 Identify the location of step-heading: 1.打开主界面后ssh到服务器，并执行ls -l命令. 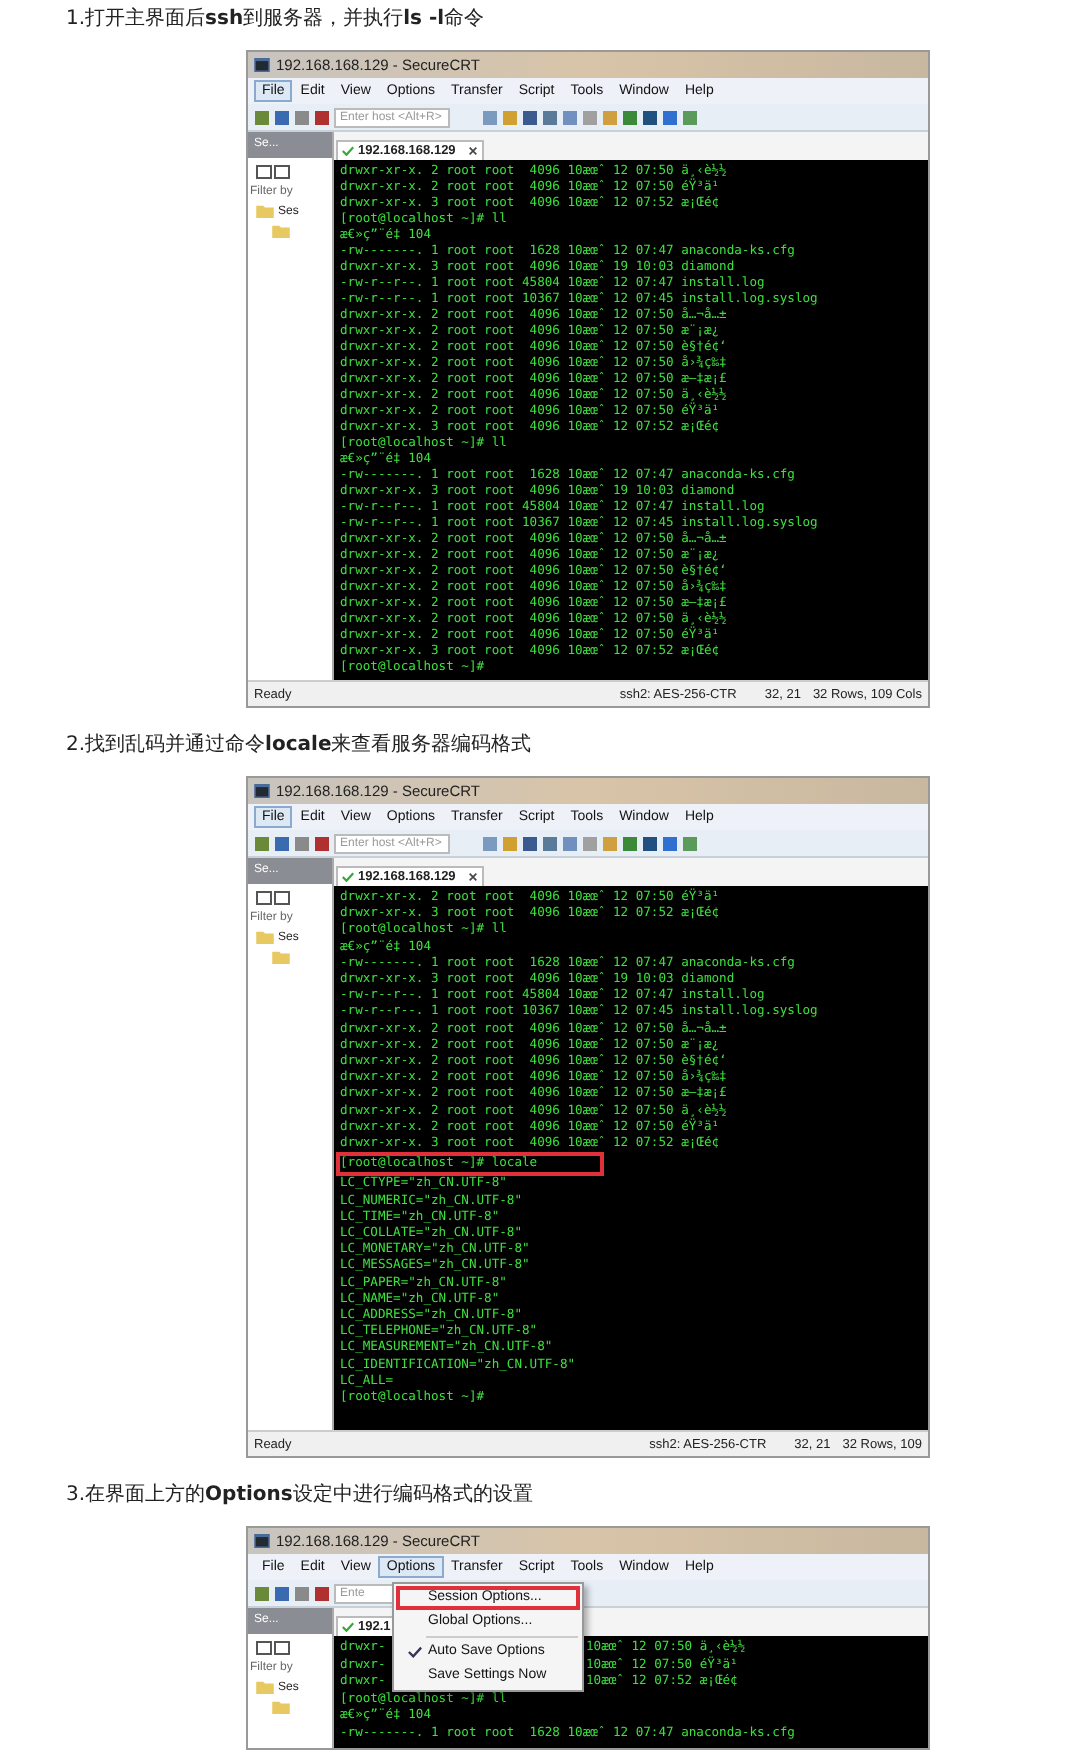
(276, 19).